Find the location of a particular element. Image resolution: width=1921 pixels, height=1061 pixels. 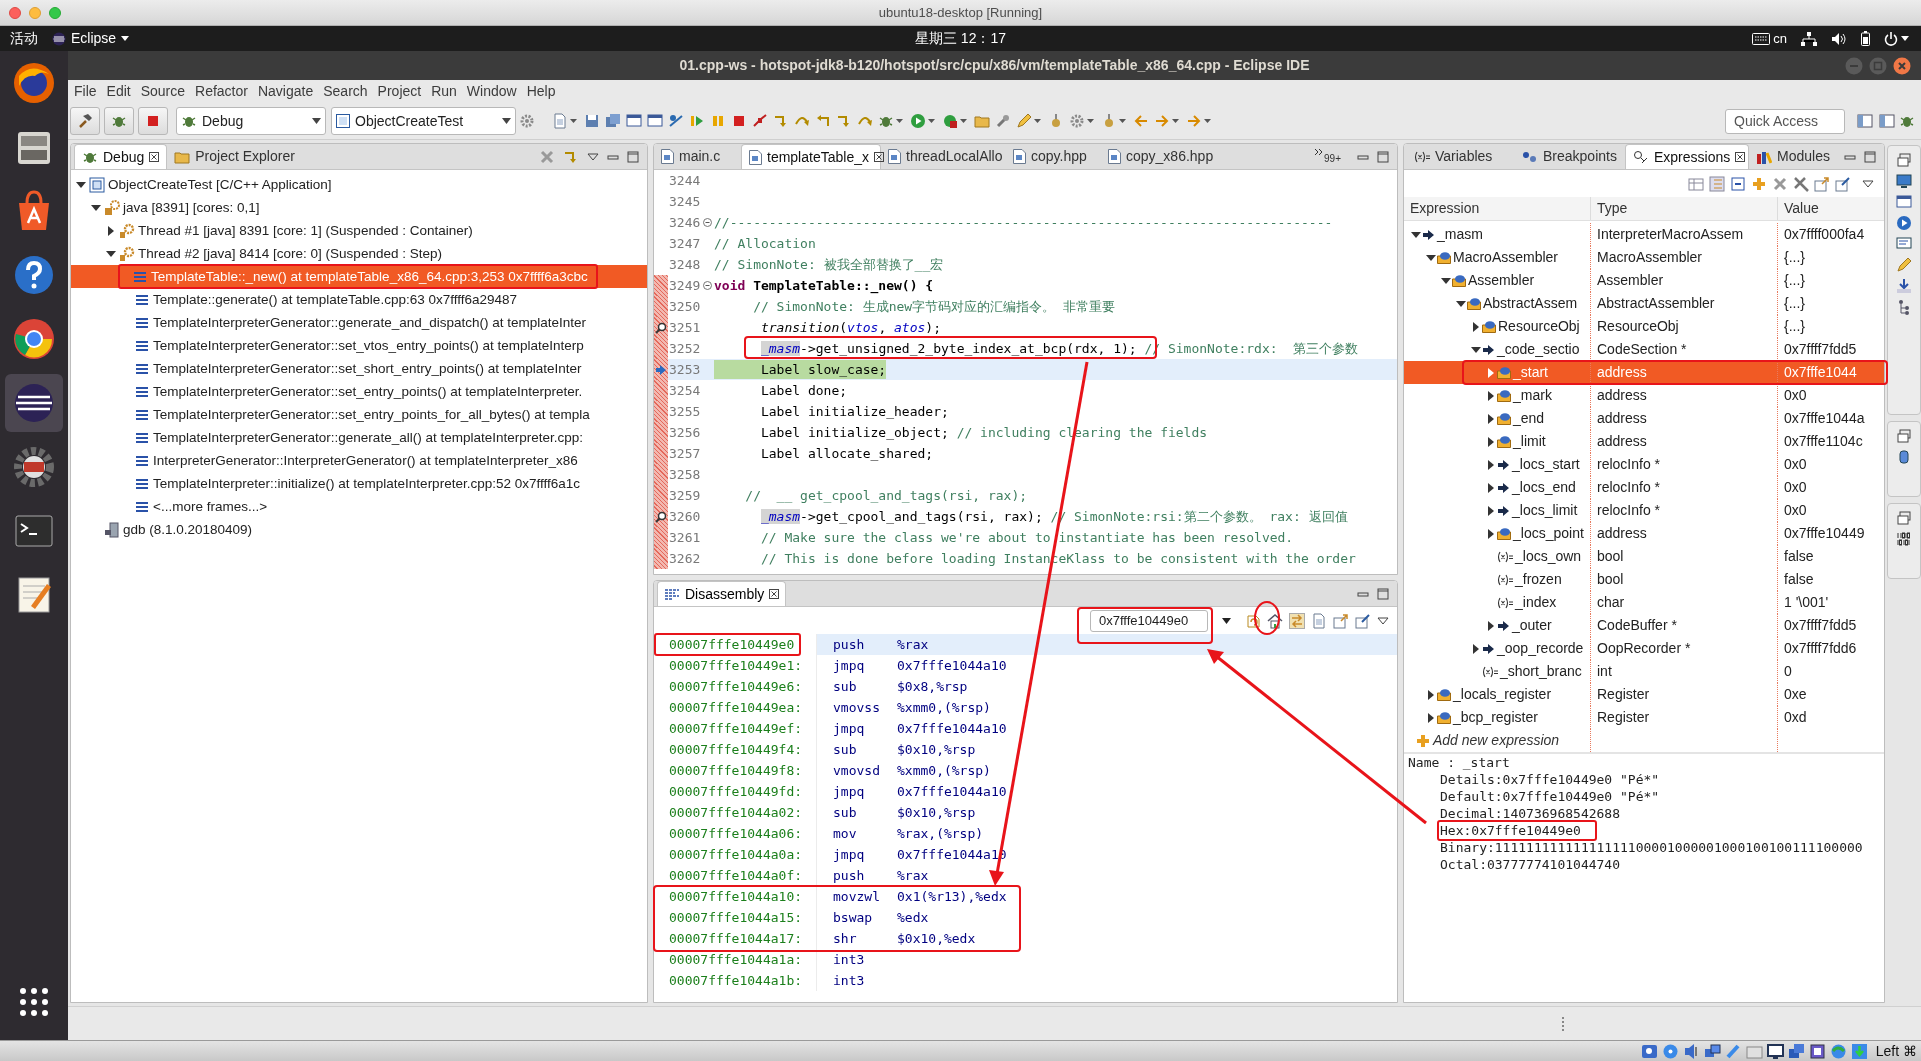

build-button is located at coordinates (85, 121).